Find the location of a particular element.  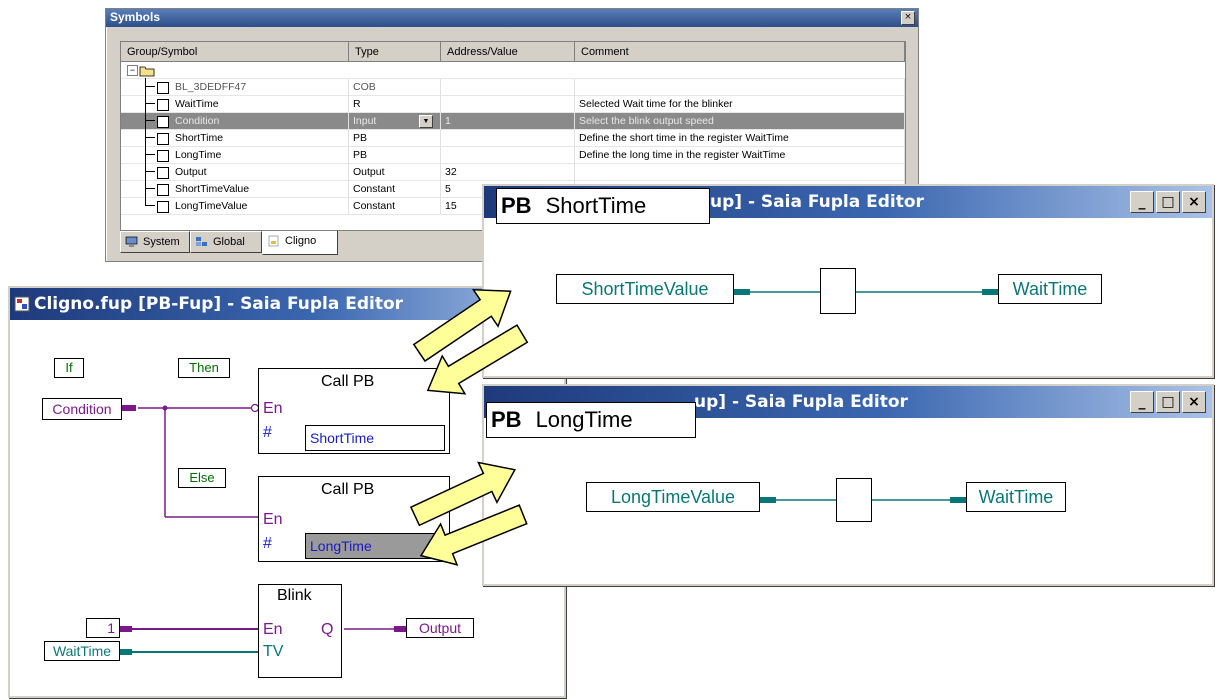

arrow-from-shorttime-editor is located at coordinates (477, 359).